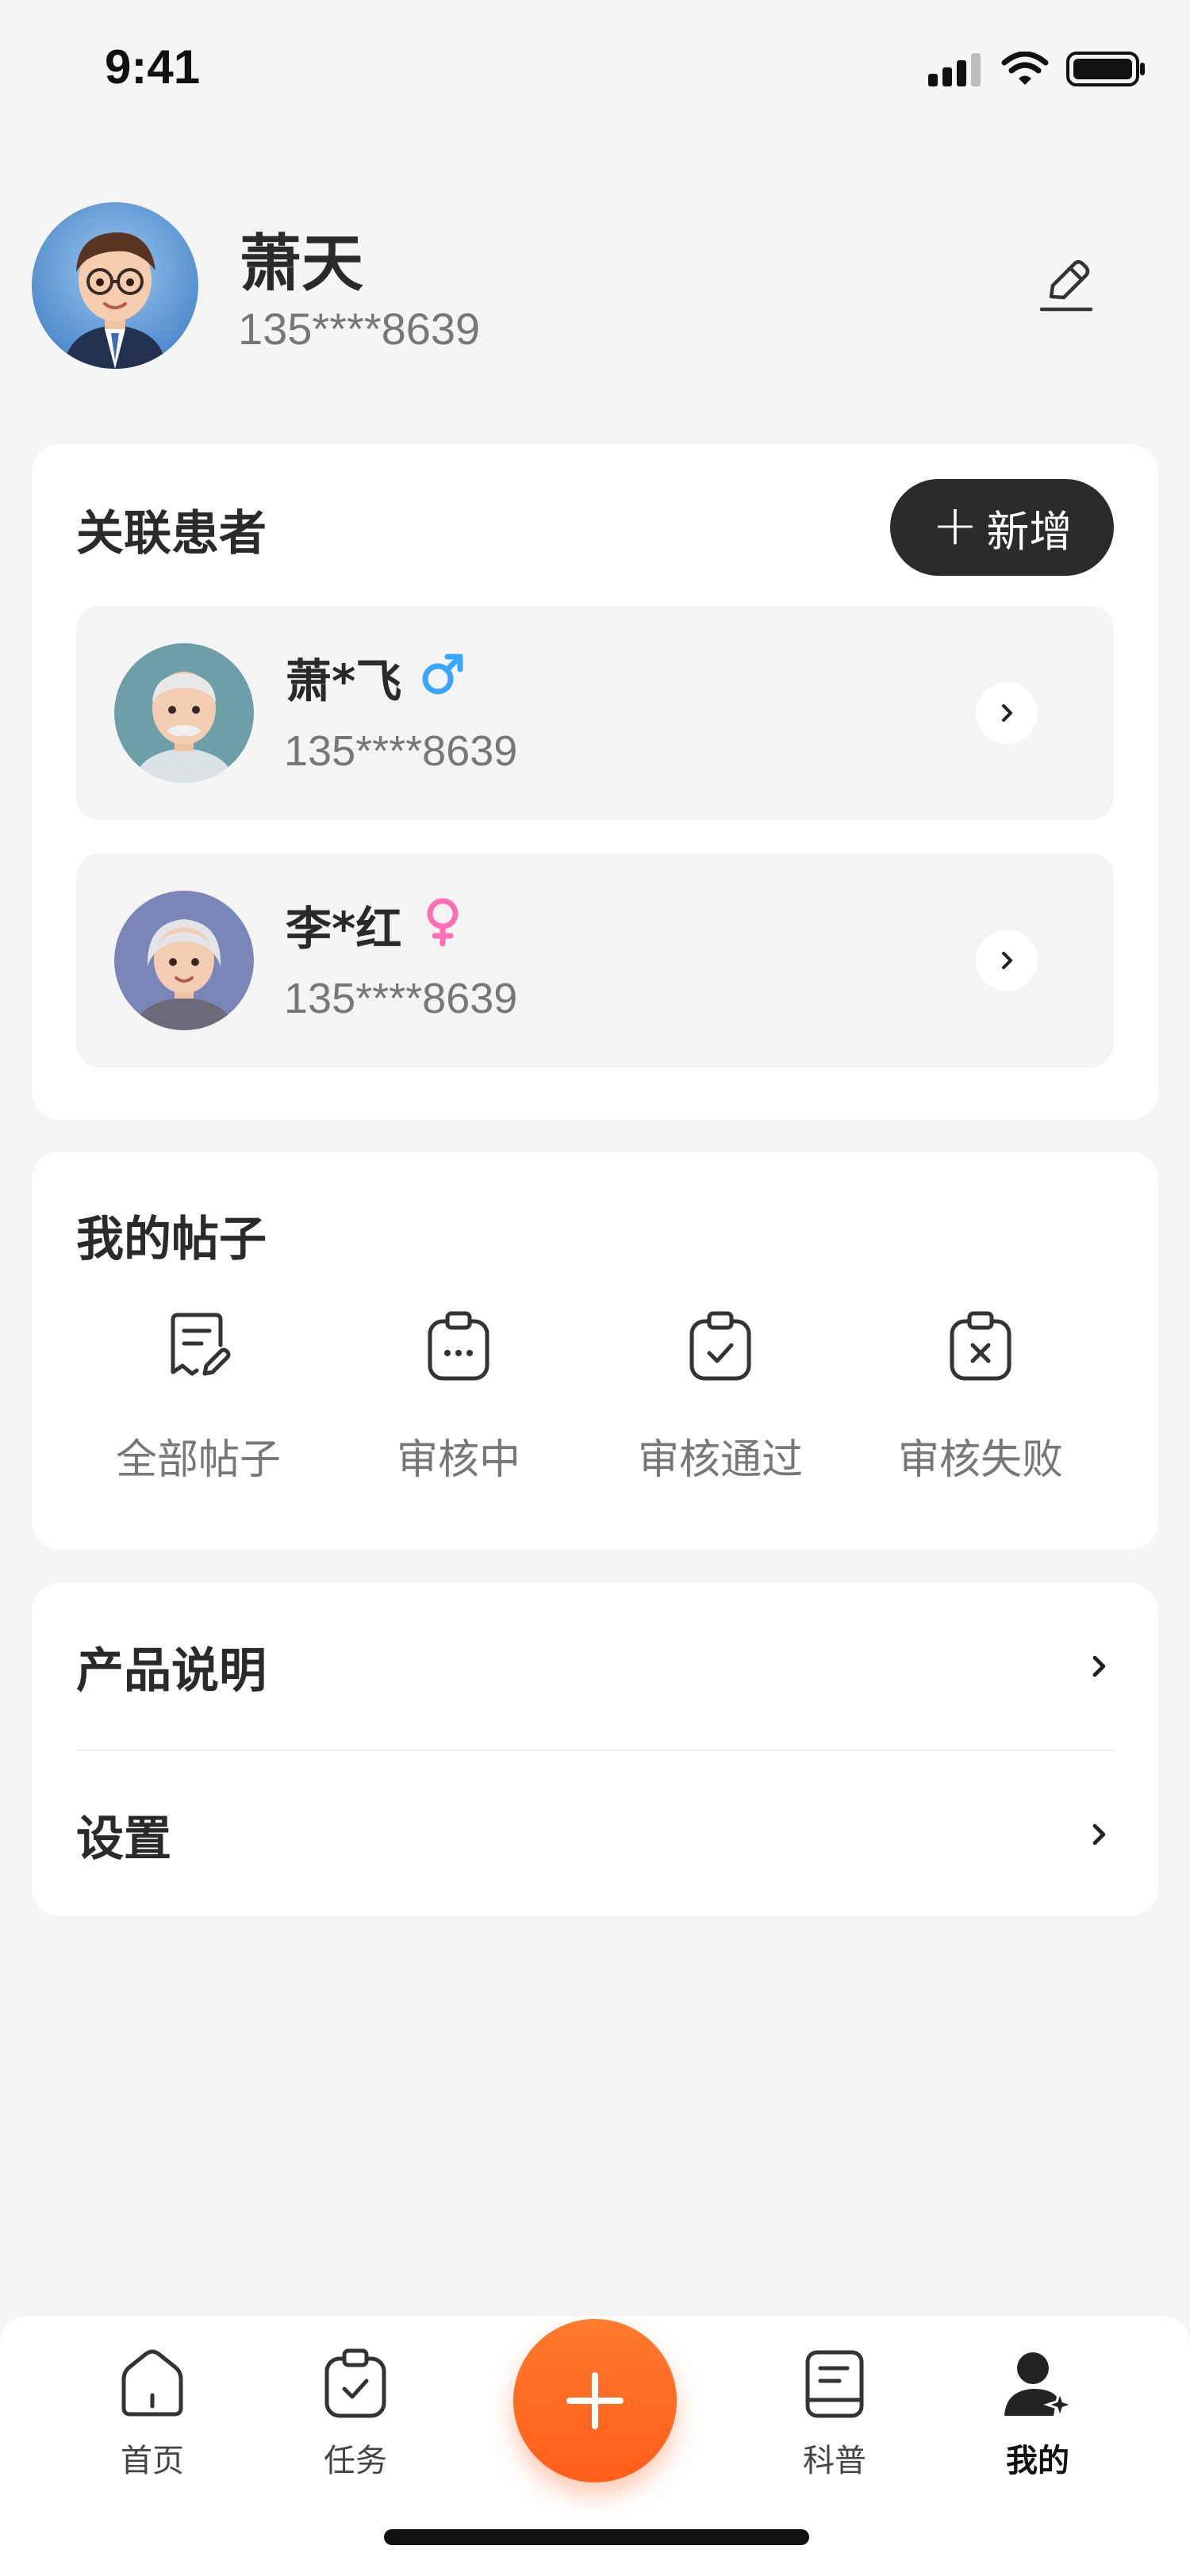 This screenshot has width=1190, height=2576. I want to click on product-info-row: 产品说明, so click(595, 1666).